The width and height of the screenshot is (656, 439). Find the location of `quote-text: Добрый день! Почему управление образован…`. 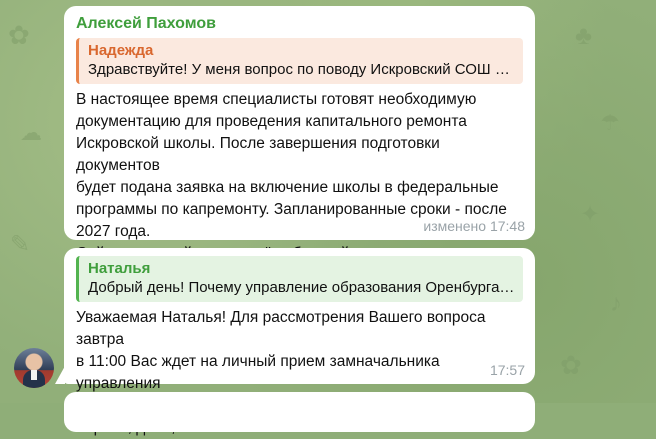

quote-text: Добрый день! Почему управление образован… is located at coordinates (301, 287).